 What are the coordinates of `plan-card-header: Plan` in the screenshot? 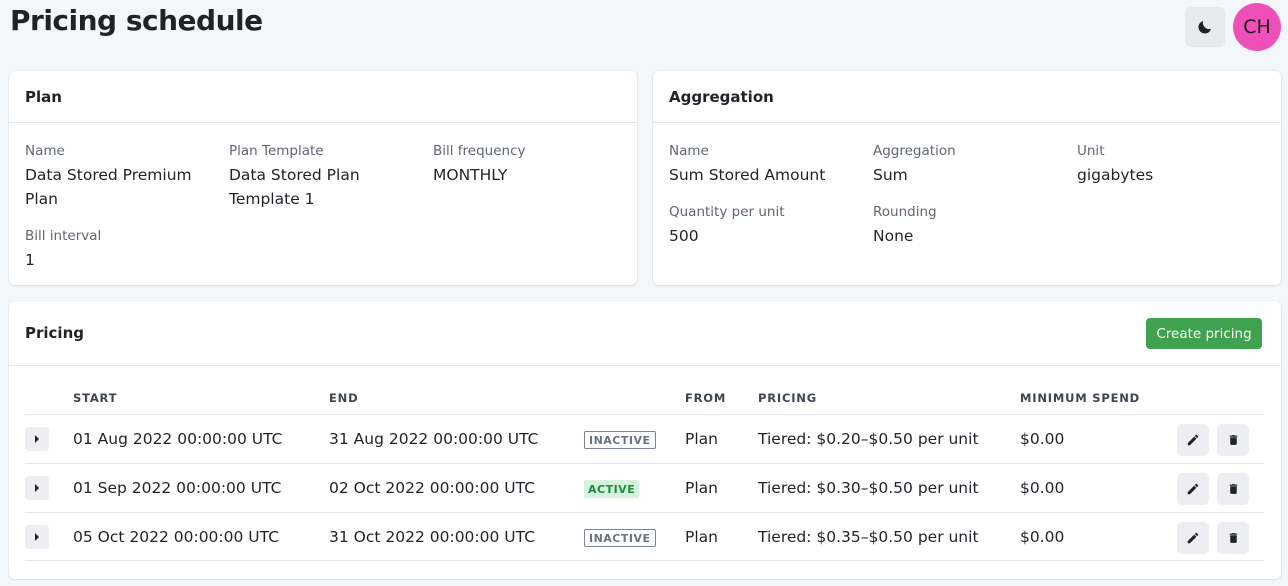 It's located at (323, 97).